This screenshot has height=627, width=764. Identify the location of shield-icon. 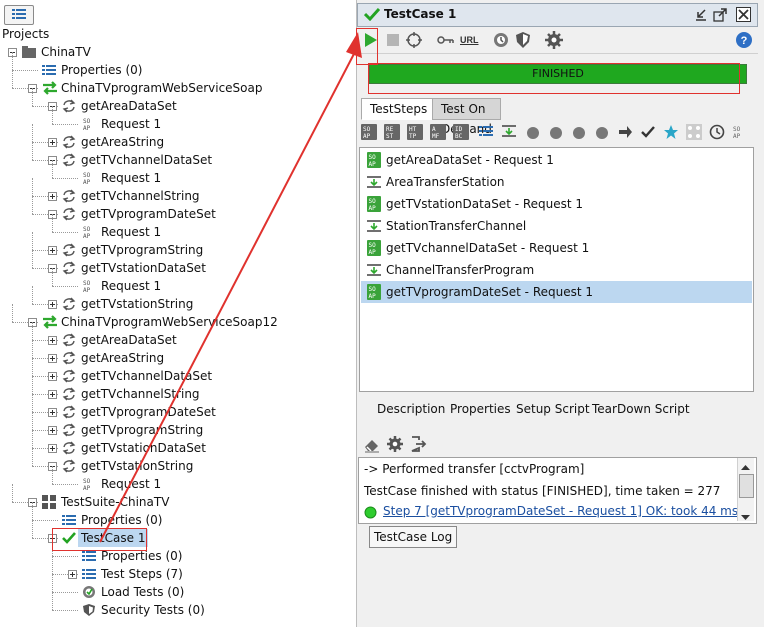
(523, 40).